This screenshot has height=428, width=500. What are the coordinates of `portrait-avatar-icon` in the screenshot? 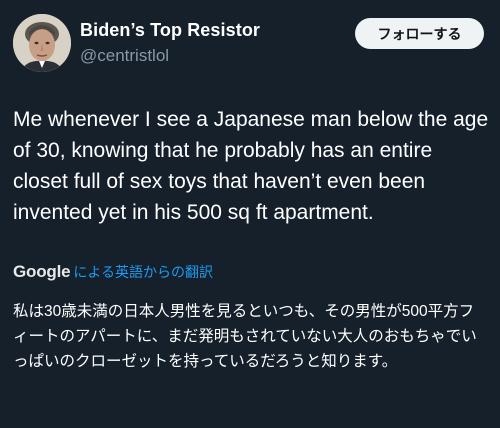 It's located at (42, 43).